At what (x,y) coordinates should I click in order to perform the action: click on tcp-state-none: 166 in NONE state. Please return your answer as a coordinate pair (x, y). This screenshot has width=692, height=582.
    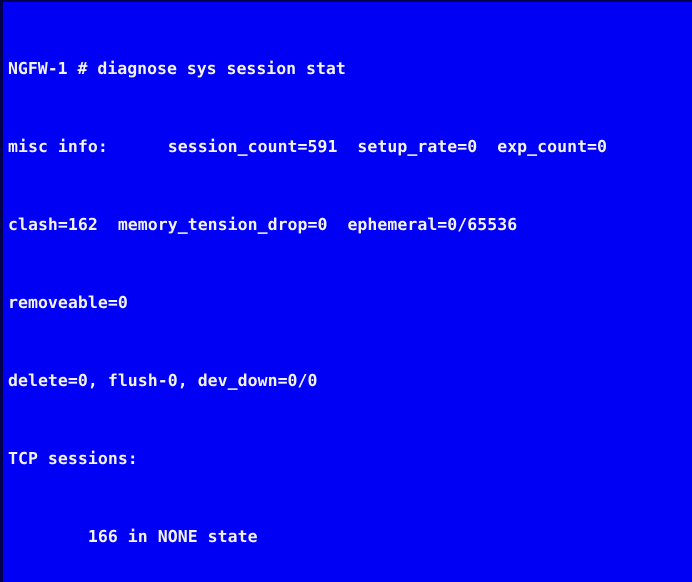
    Looking at the image, I should click on (133, 536).